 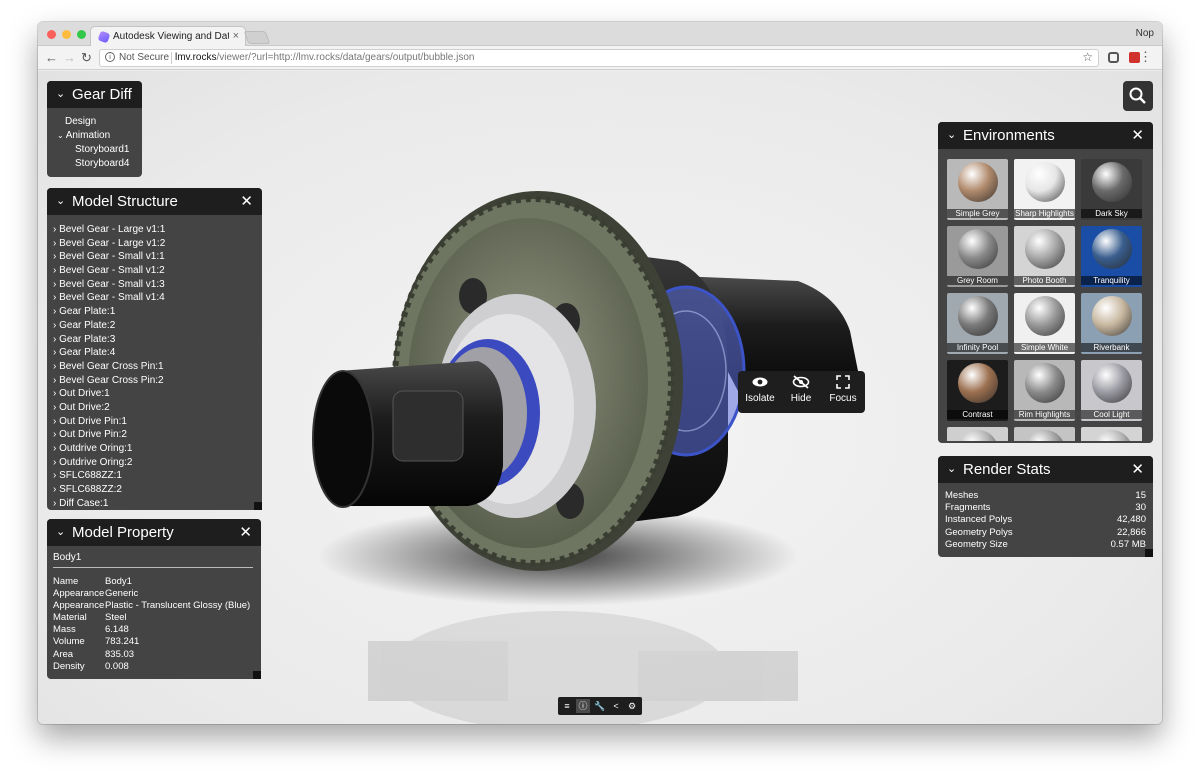 I want to click on structure-tree-item: › Gear Plate:1, so click(x=153, y=313).